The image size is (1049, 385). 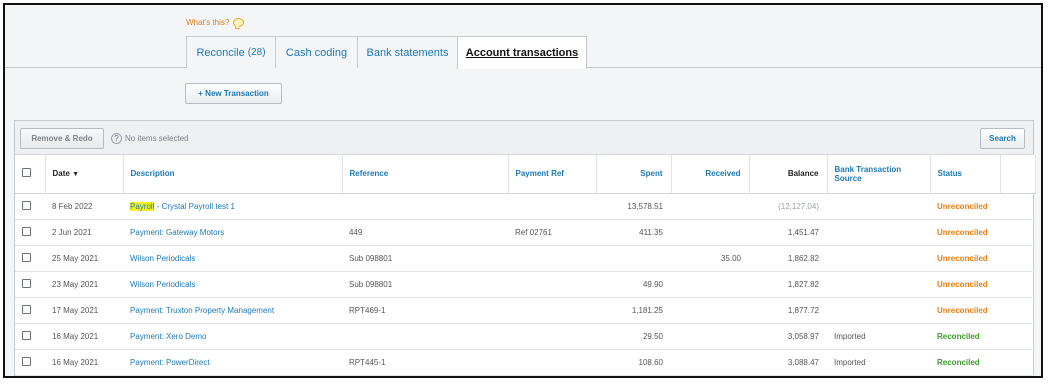 I want to click on remove-redo-label: Remove & Redo, so click(x=62, y=138).